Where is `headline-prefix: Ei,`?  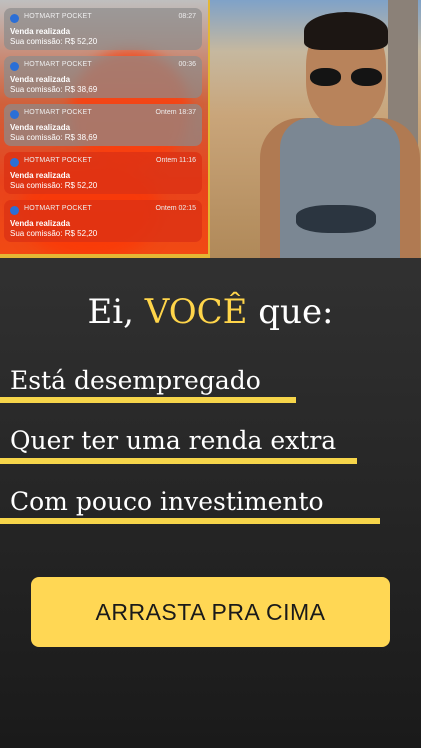 headline-prefix: Ei, is located at coordinates (116, 312).